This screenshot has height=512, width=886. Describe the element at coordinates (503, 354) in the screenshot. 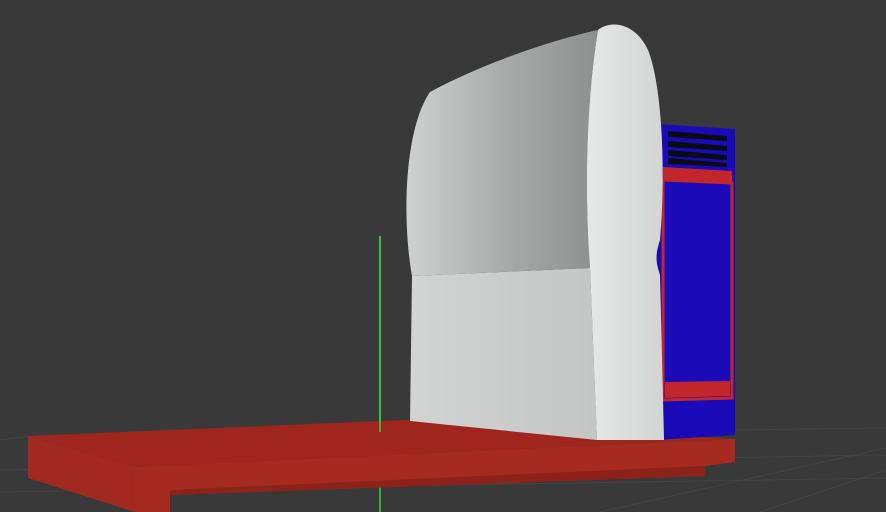

I see `housing-lower-front` at that location.